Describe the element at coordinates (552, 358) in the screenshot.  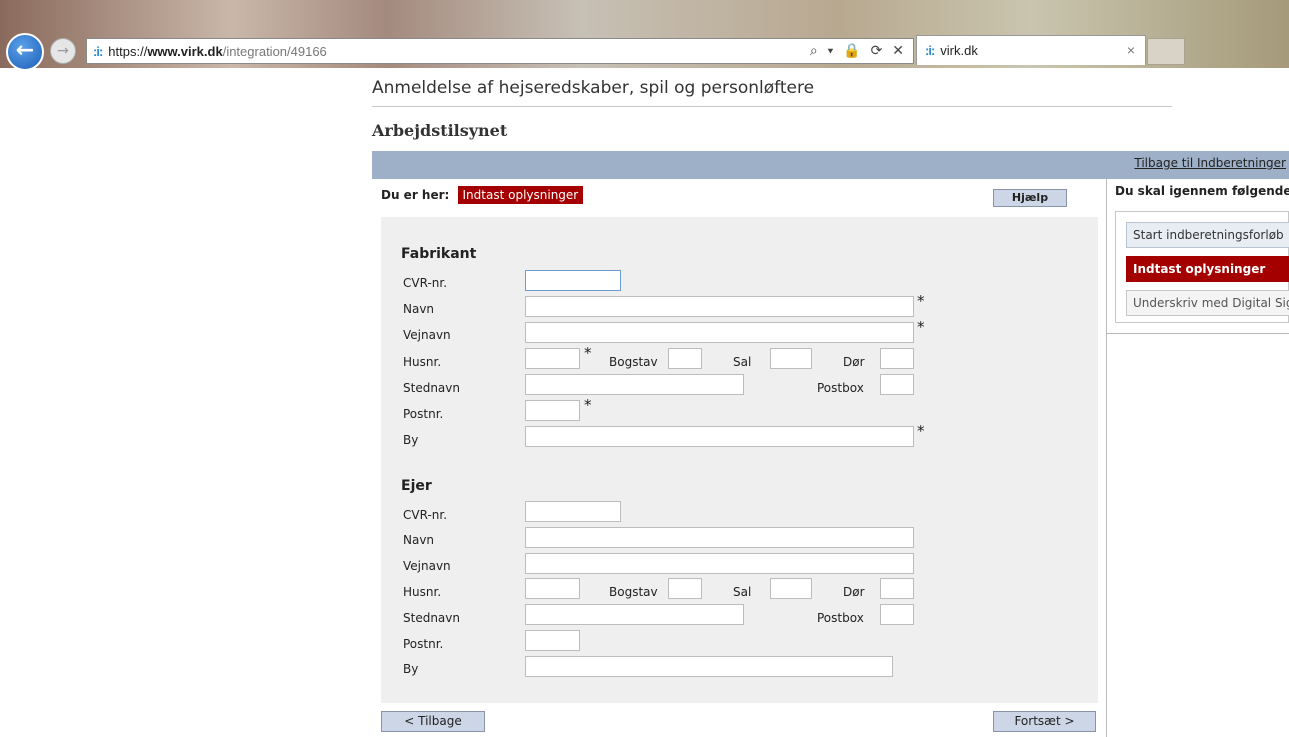
I see `fab-husnr-input` at that location.